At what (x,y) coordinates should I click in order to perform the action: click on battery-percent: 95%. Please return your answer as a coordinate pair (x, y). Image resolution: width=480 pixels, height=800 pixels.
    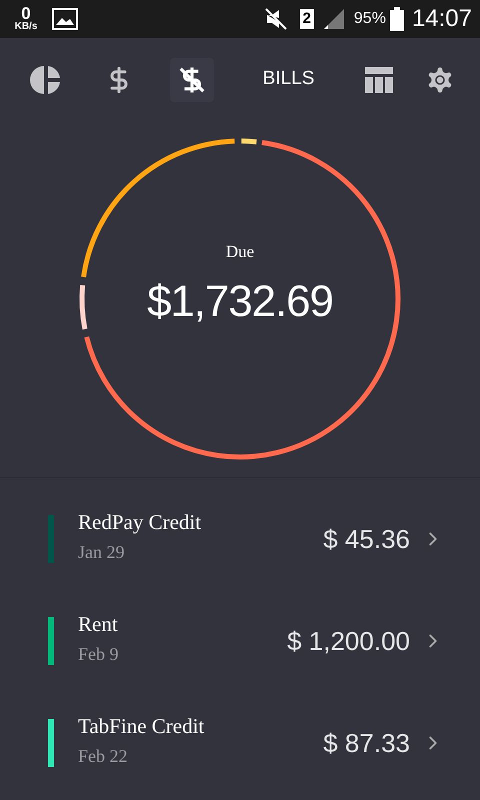
    Looking at the image, I should click on (370, 18).